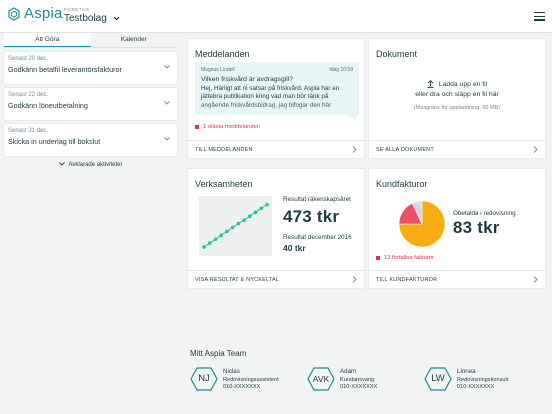  I want to click on company-selector: FÖRETAG Testbolag, so click(92, 15).